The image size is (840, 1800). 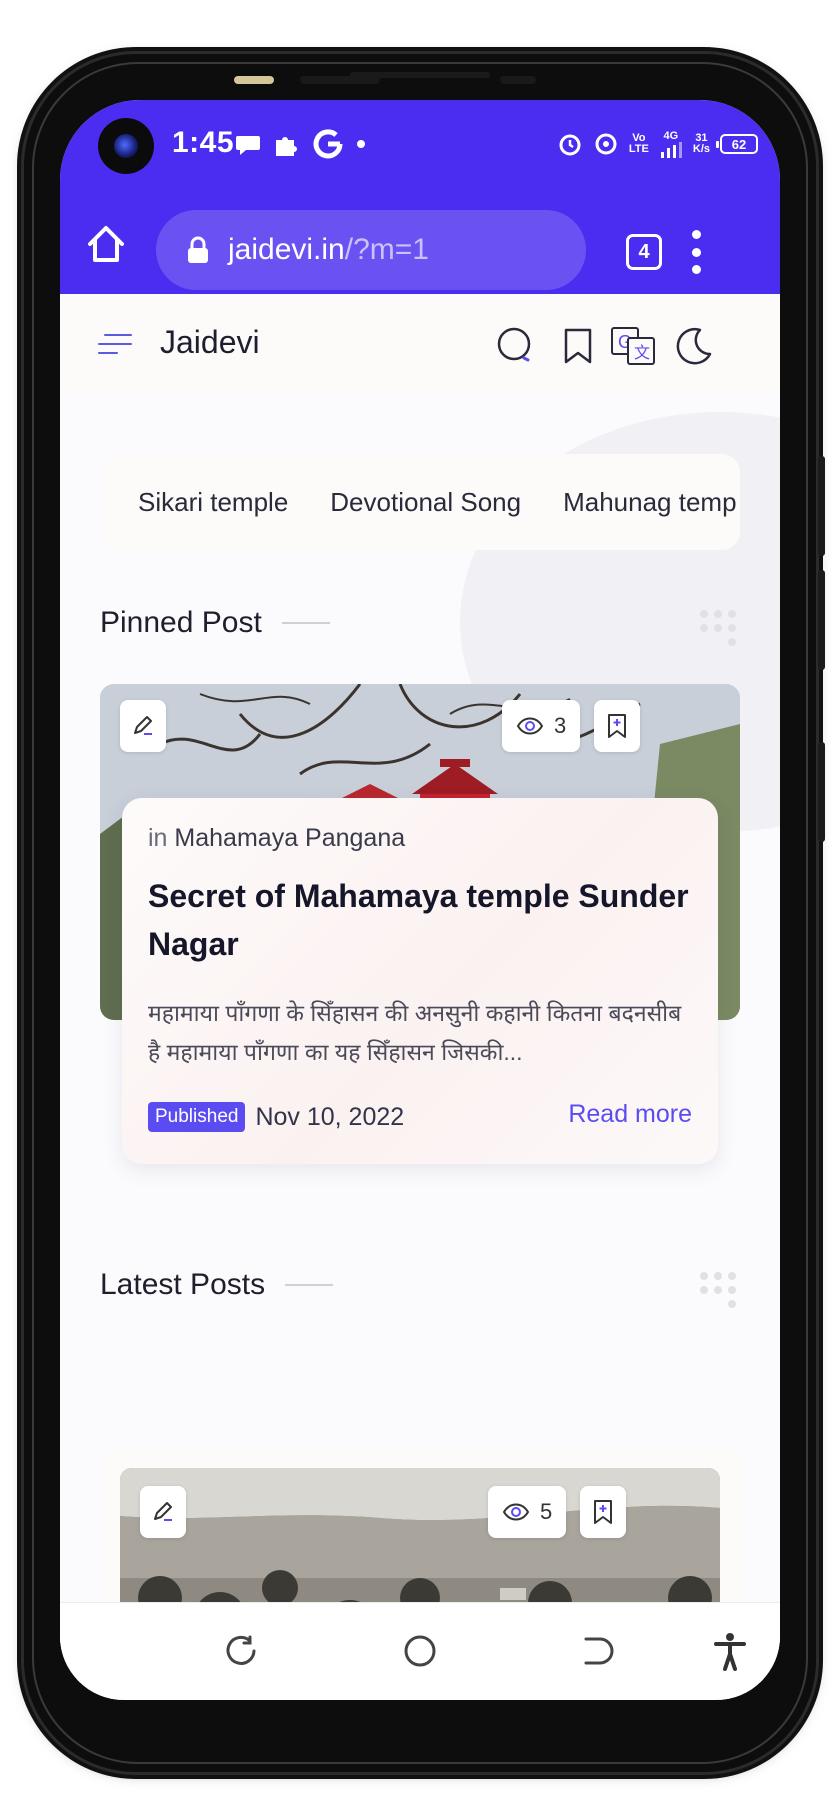 What do you see at coordinates (633, 346) in the screenshot?
I see `translate-icon: G文` at bounding box center [633, 346].